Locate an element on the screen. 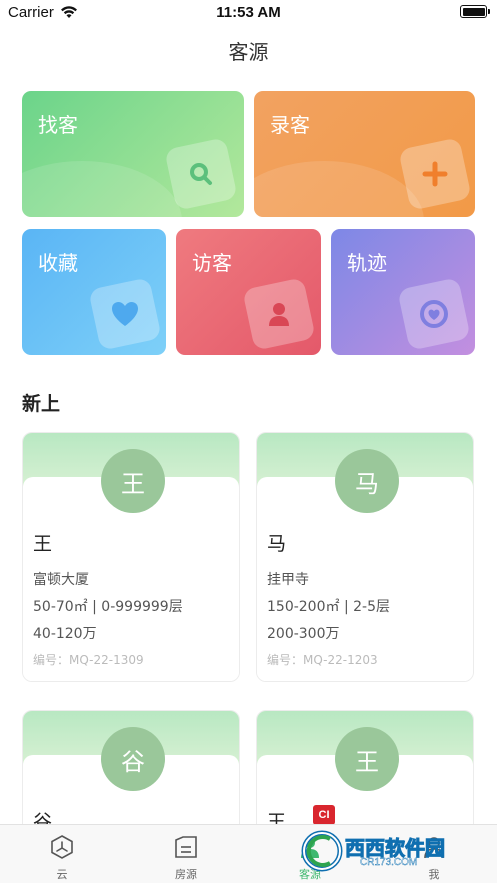  avatar: 马 is located at coordinates (367, 481).